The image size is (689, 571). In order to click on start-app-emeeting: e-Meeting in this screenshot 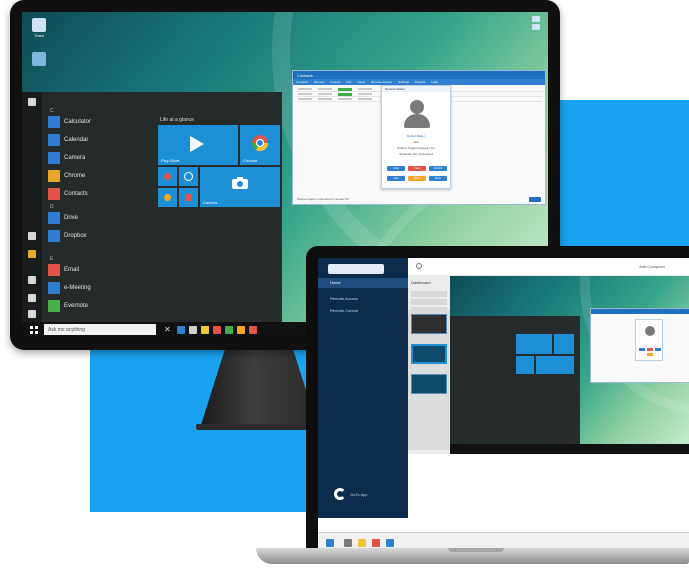, I will do `click(69, 288)`.